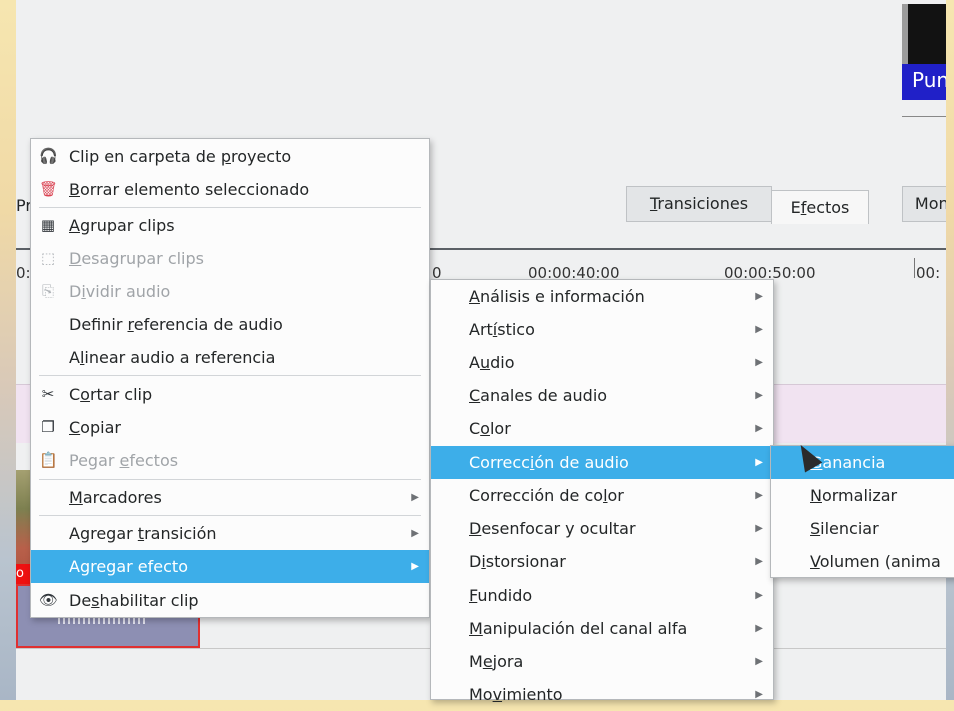 The width and height of the screenshot is (954, 711). I want to click on menu-item-label: Normalizar, so click(854, 495).